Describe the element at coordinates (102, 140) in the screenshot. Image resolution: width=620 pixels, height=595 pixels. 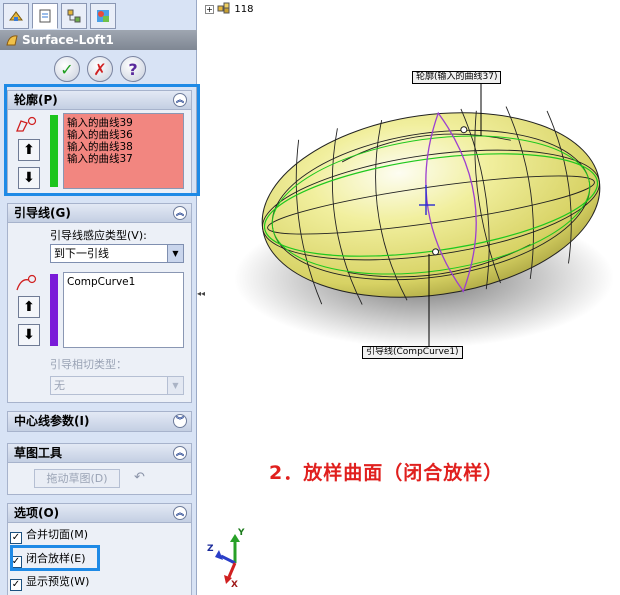
I see `profiles-highlight-box` at that location.